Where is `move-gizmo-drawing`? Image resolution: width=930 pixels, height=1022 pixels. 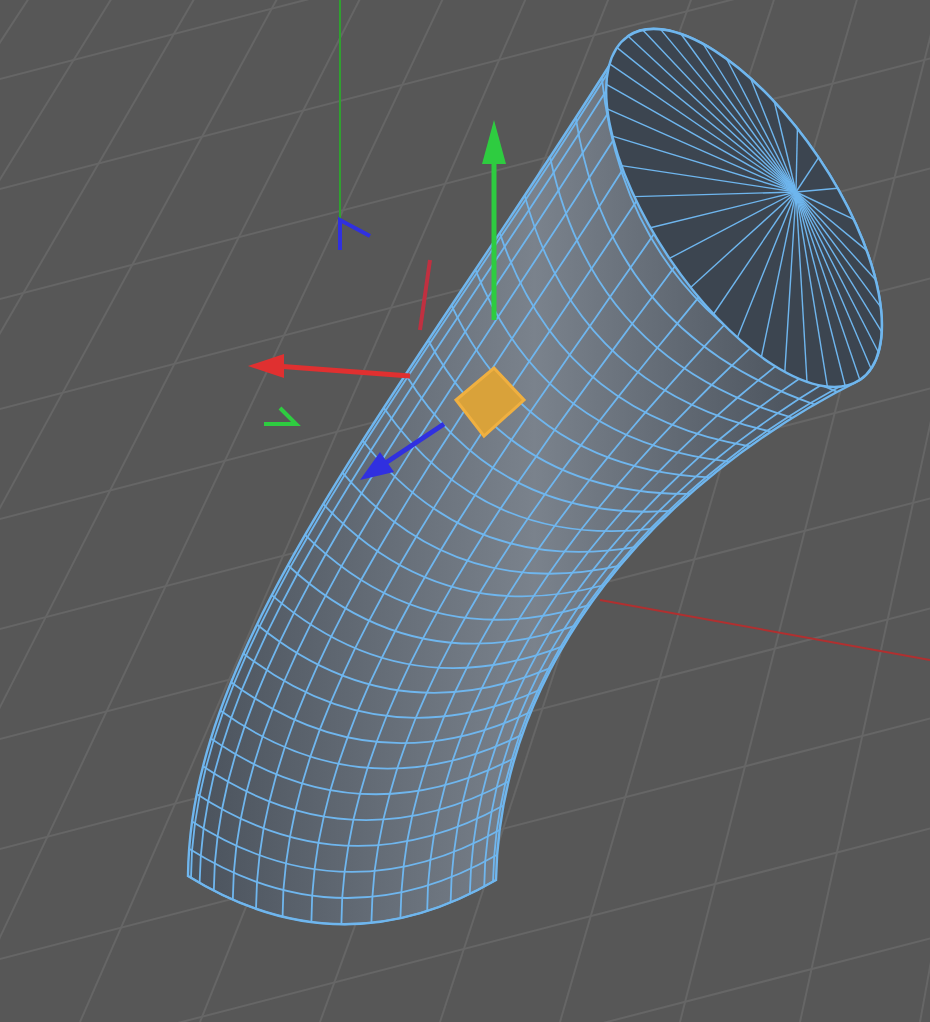
move-gizmo-drawing is located at coordinates (377, 300).